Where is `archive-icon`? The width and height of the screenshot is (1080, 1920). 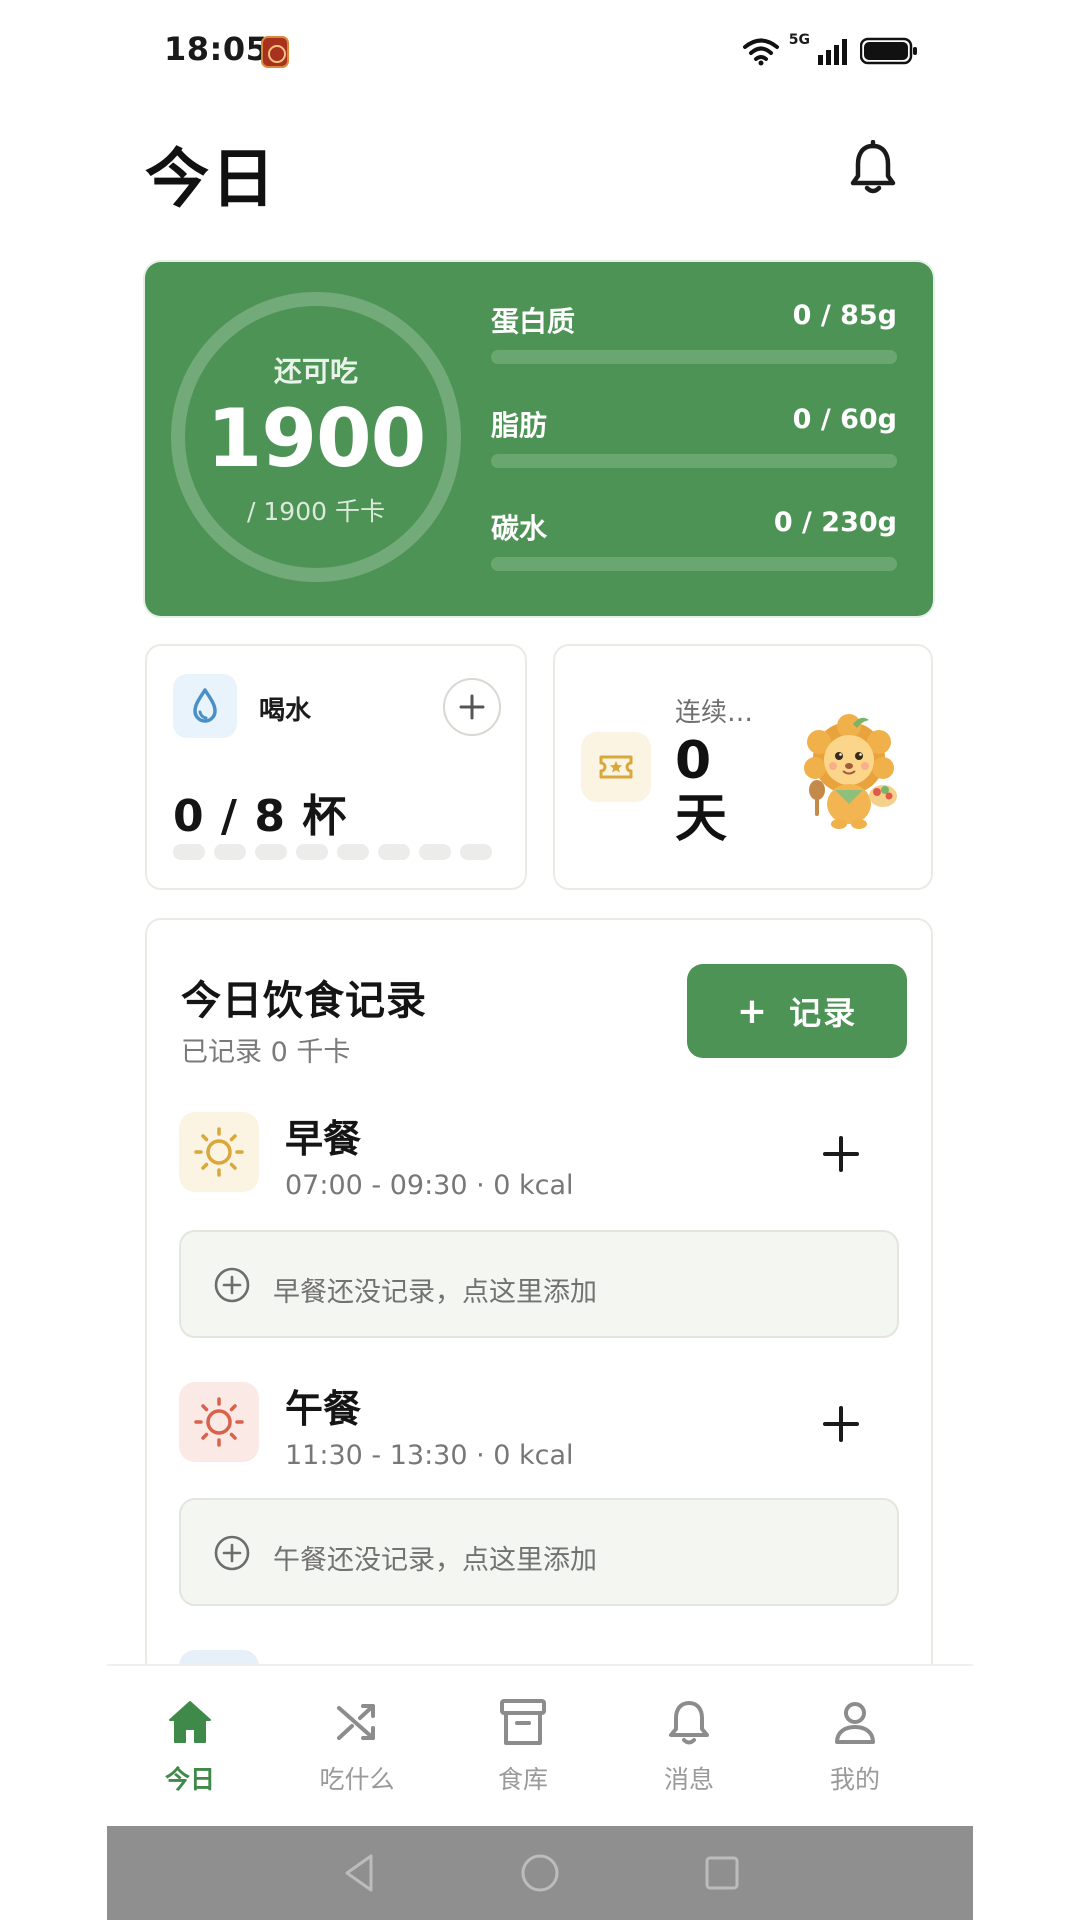 archive-icon is located at coordinates (523, 1722).